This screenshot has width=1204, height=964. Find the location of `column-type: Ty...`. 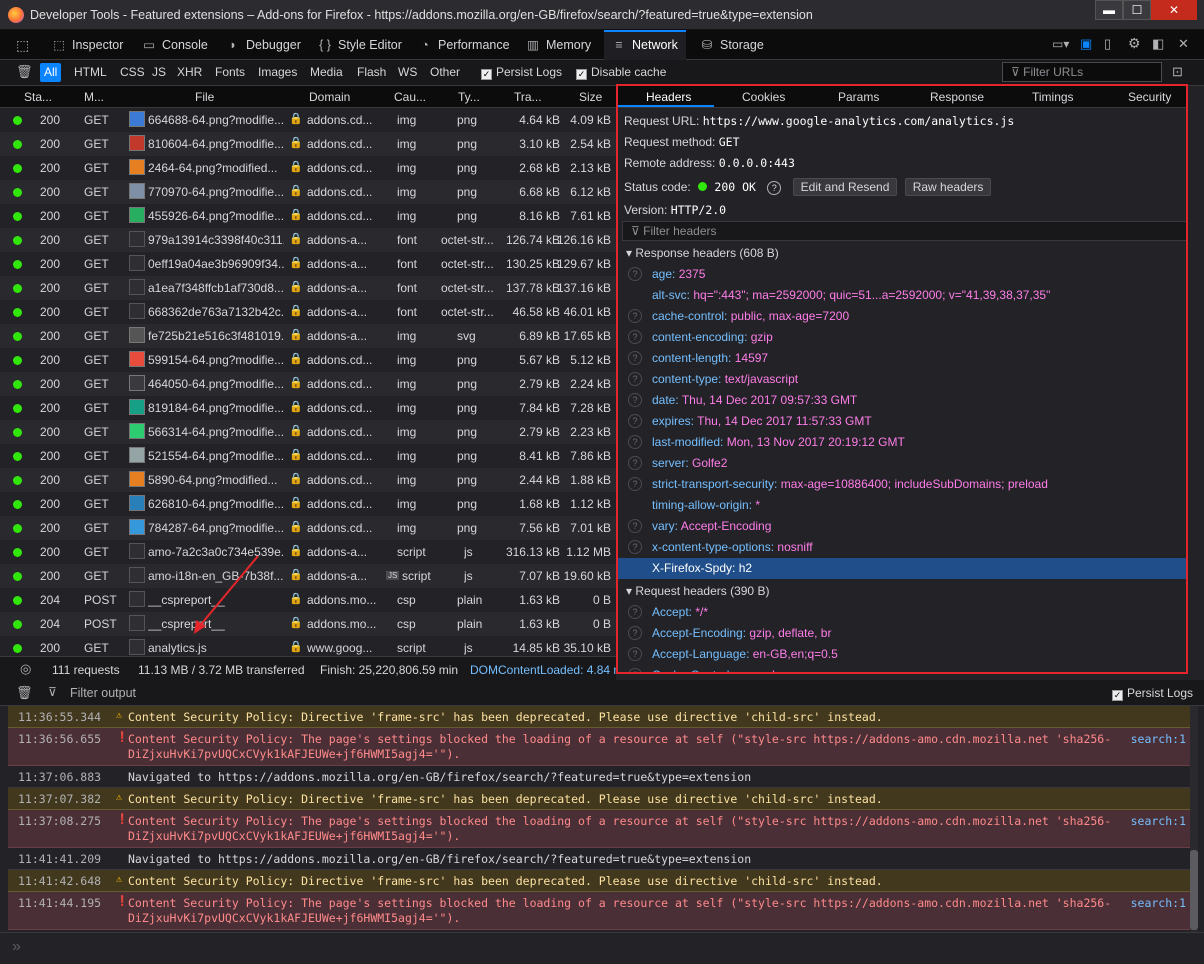

column-type: Ty... is located at coordinates (469, 97).